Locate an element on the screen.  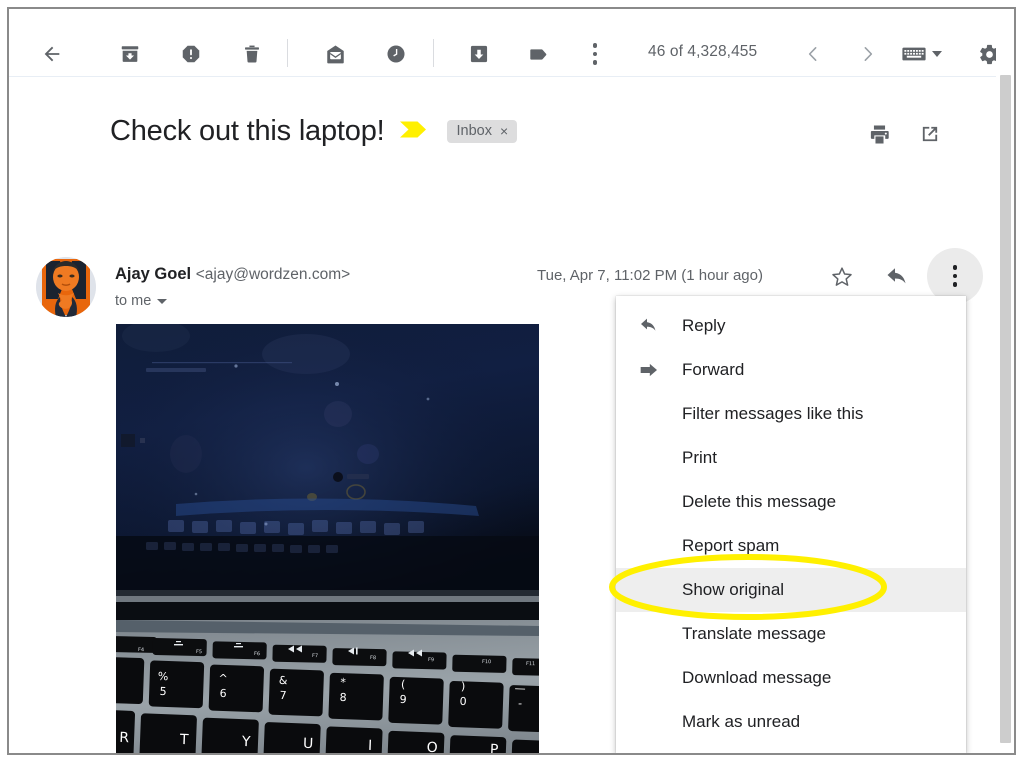
archive-button is located at coordinates (130, 54).